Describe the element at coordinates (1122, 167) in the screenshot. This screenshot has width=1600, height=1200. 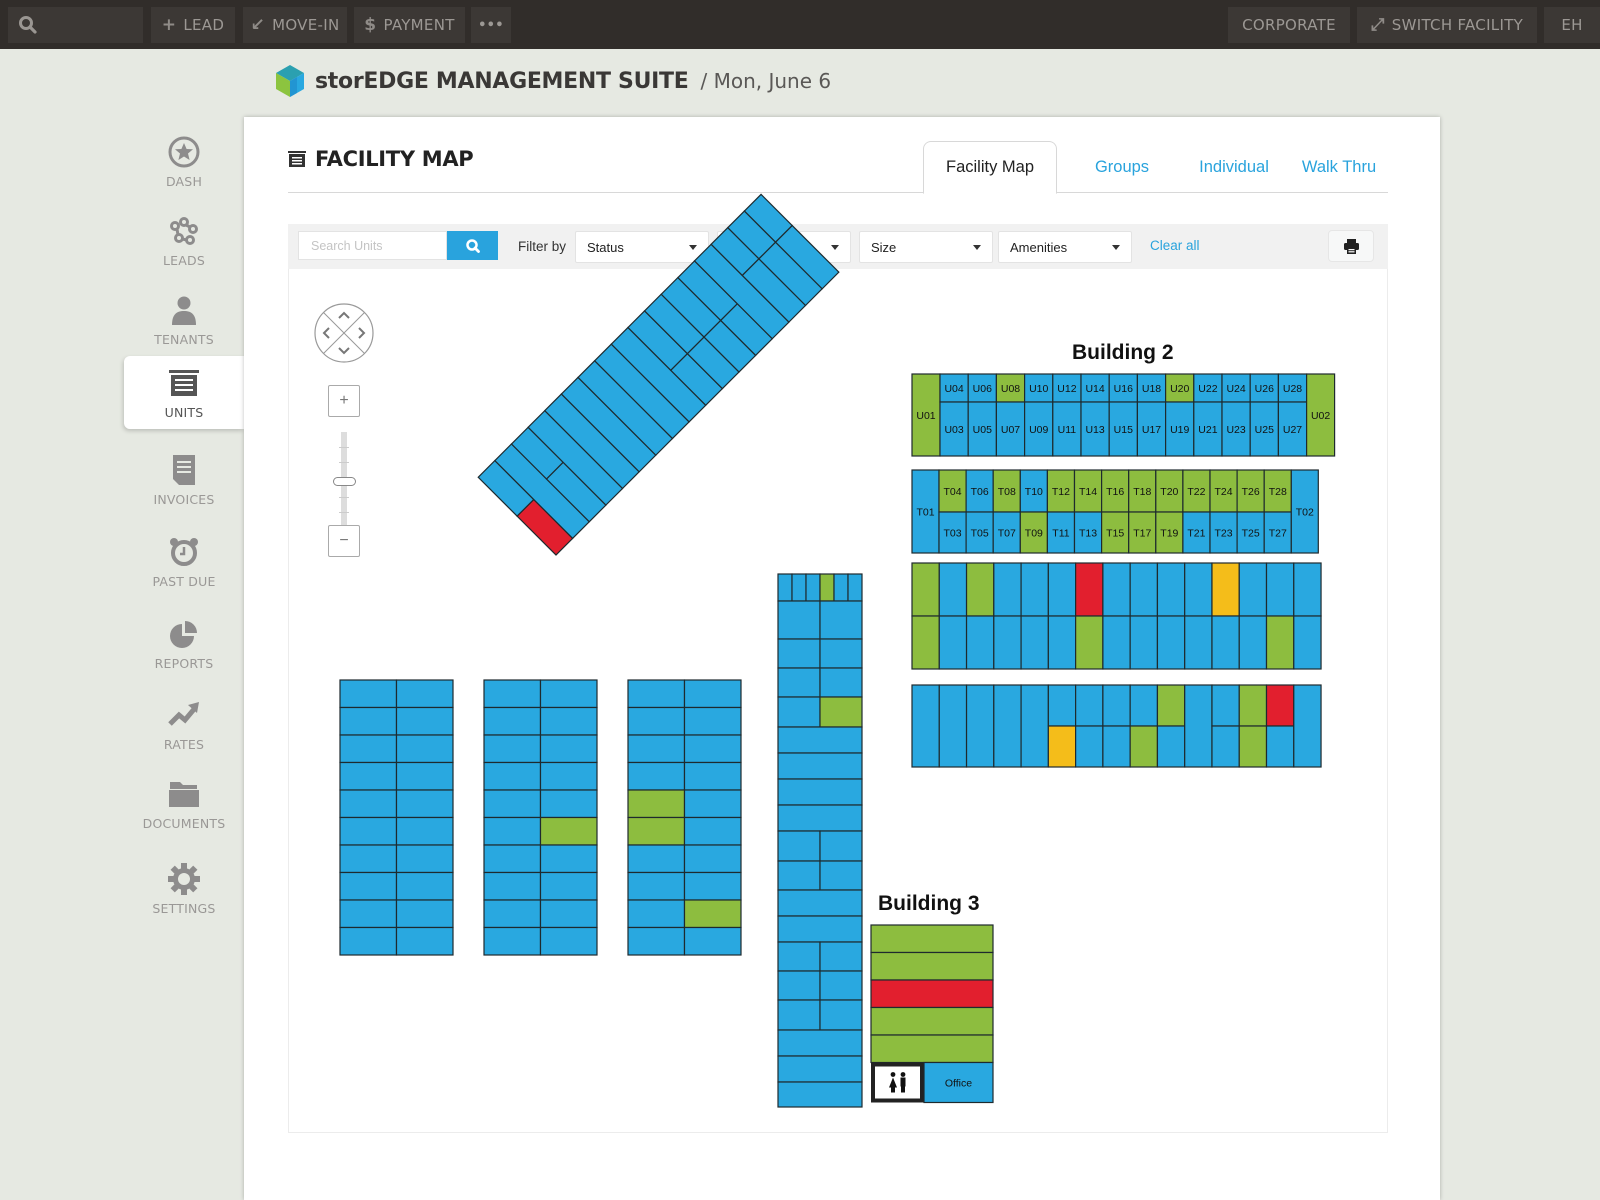
I see `tab-groups: Groups` at that location.